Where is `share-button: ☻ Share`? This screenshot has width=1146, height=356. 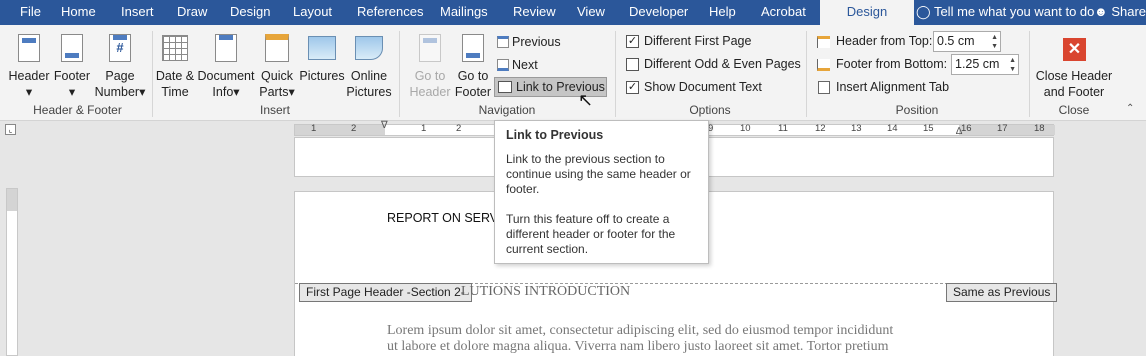
share-button: ☻ Share is located at coordinates (1120, 12).